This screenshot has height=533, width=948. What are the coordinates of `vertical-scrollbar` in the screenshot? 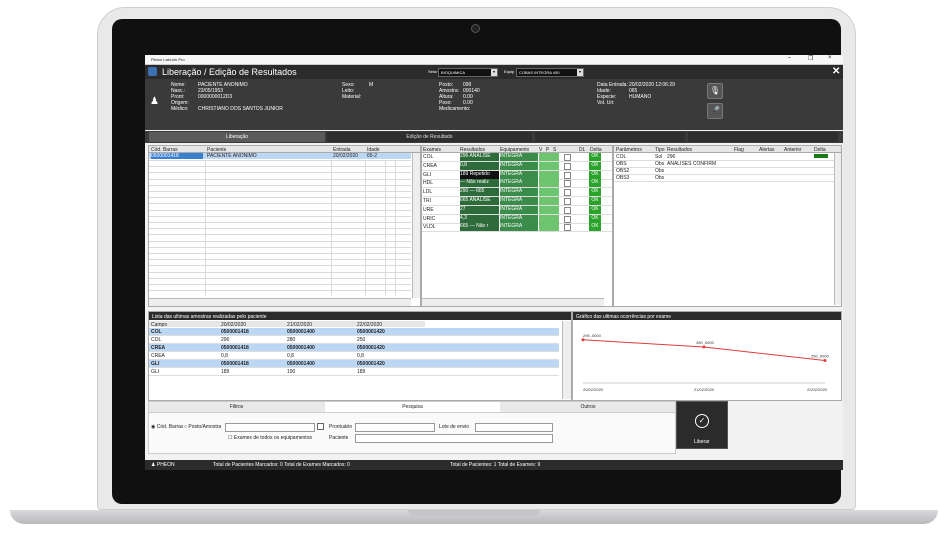 It's located at (416, 225).